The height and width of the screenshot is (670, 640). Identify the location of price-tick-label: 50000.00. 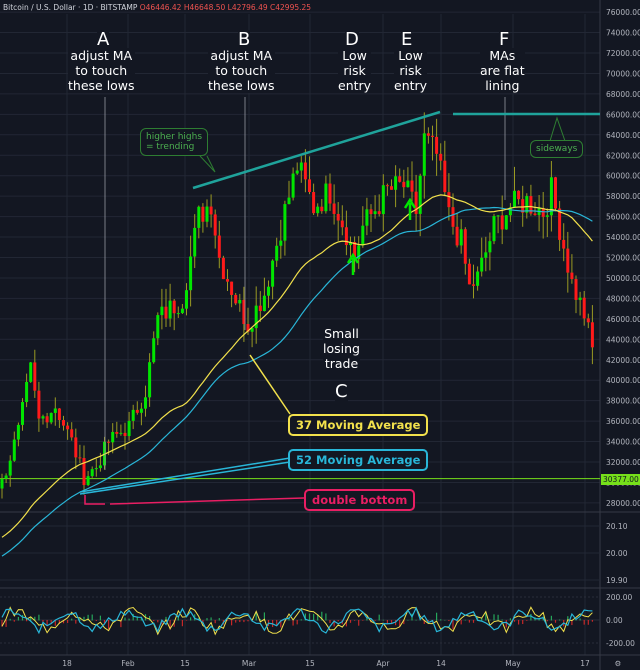
(623, 278).